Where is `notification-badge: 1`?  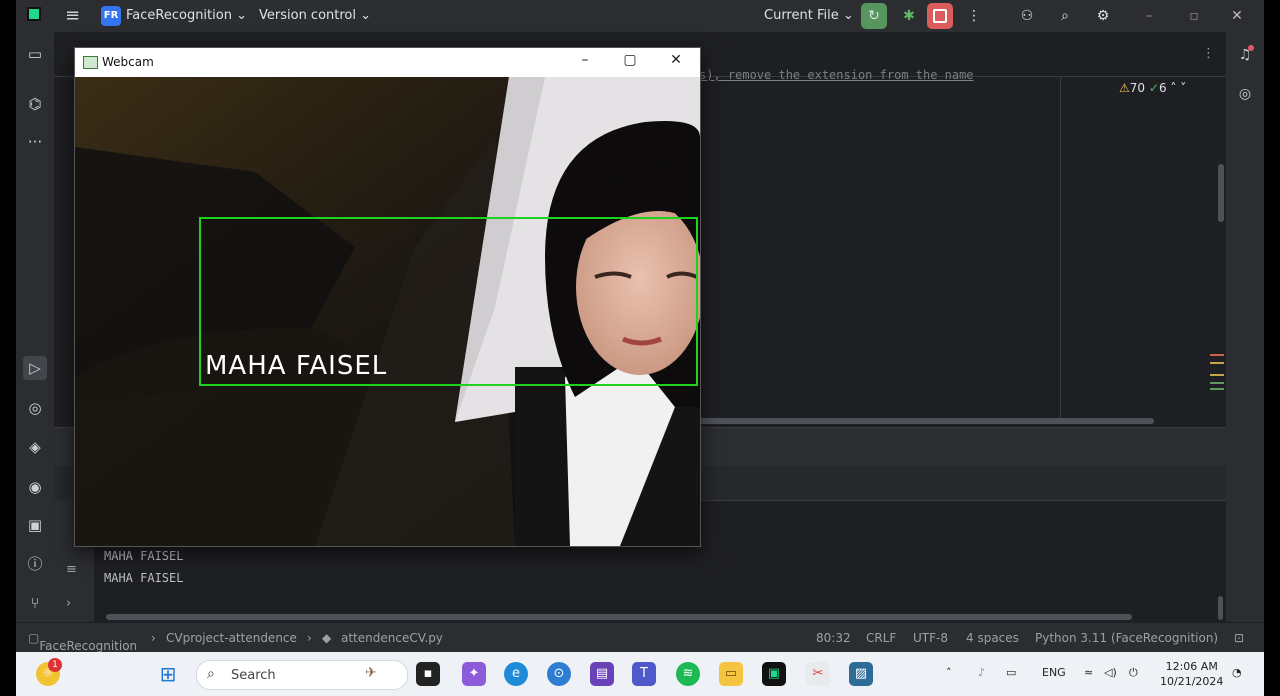 notification-badge: 1 is located at coordinates (55, 665).